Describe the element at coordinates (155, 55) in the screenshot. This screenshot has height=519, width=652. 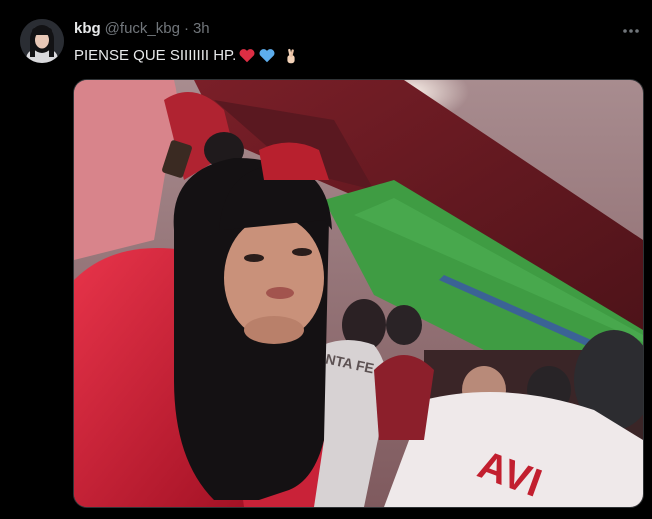
I see `tweet-text-content: PIENSE QUE SIIIIIII HP.` at that location.